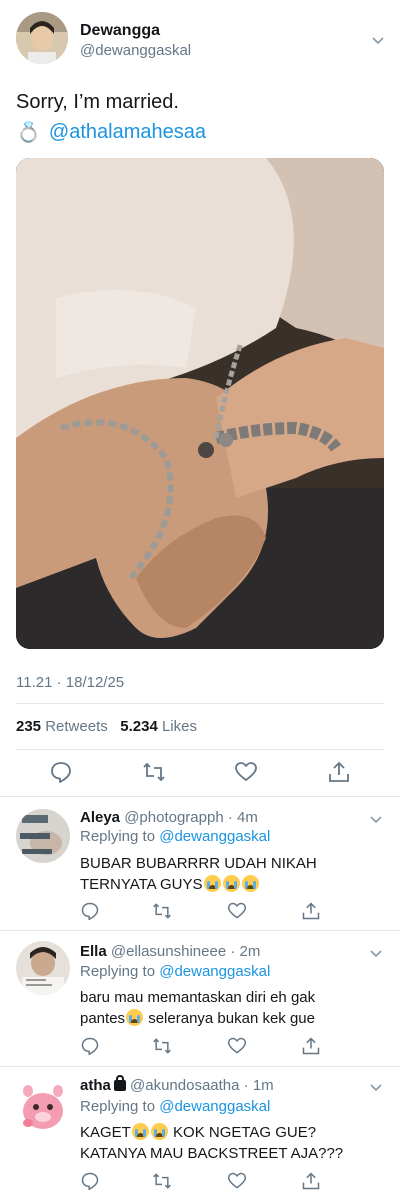  I want to click on mention-link: @athalamahesaa, so click(127, 132).